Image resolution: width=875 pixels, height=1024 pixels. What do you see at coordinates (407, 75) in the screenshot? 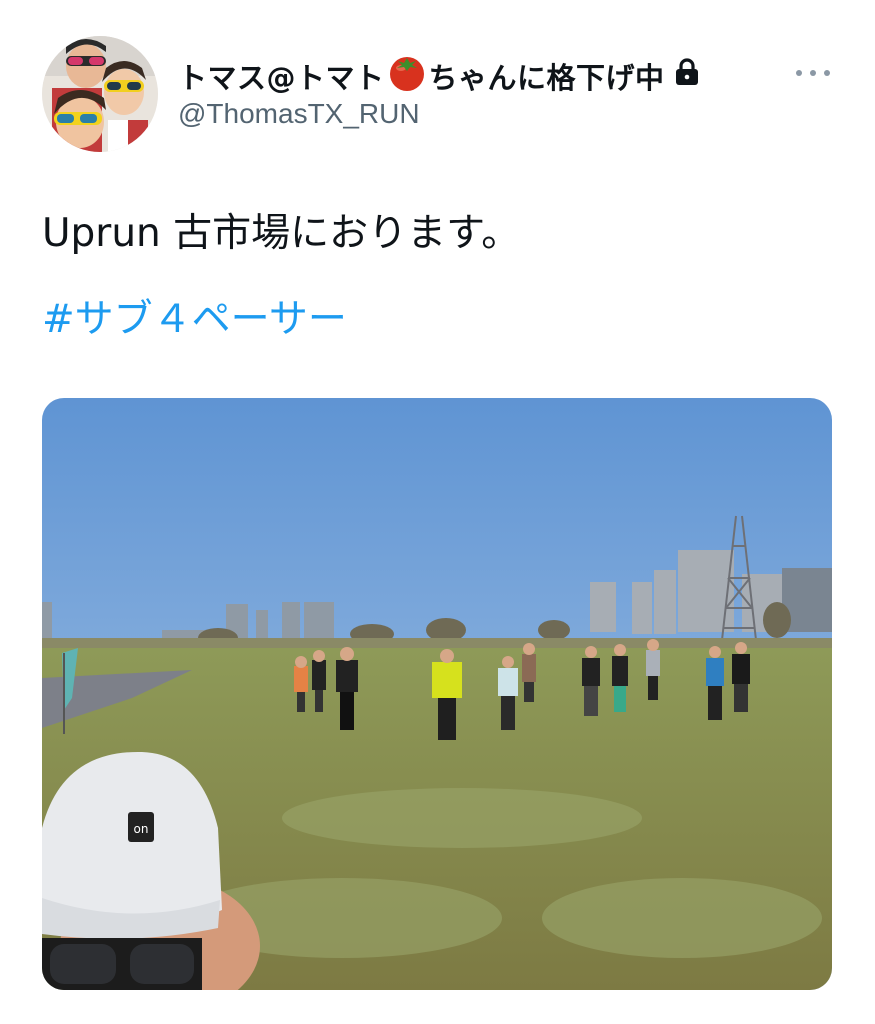
I see `tomato-emoji-icon` at bounding box center [407, 75].